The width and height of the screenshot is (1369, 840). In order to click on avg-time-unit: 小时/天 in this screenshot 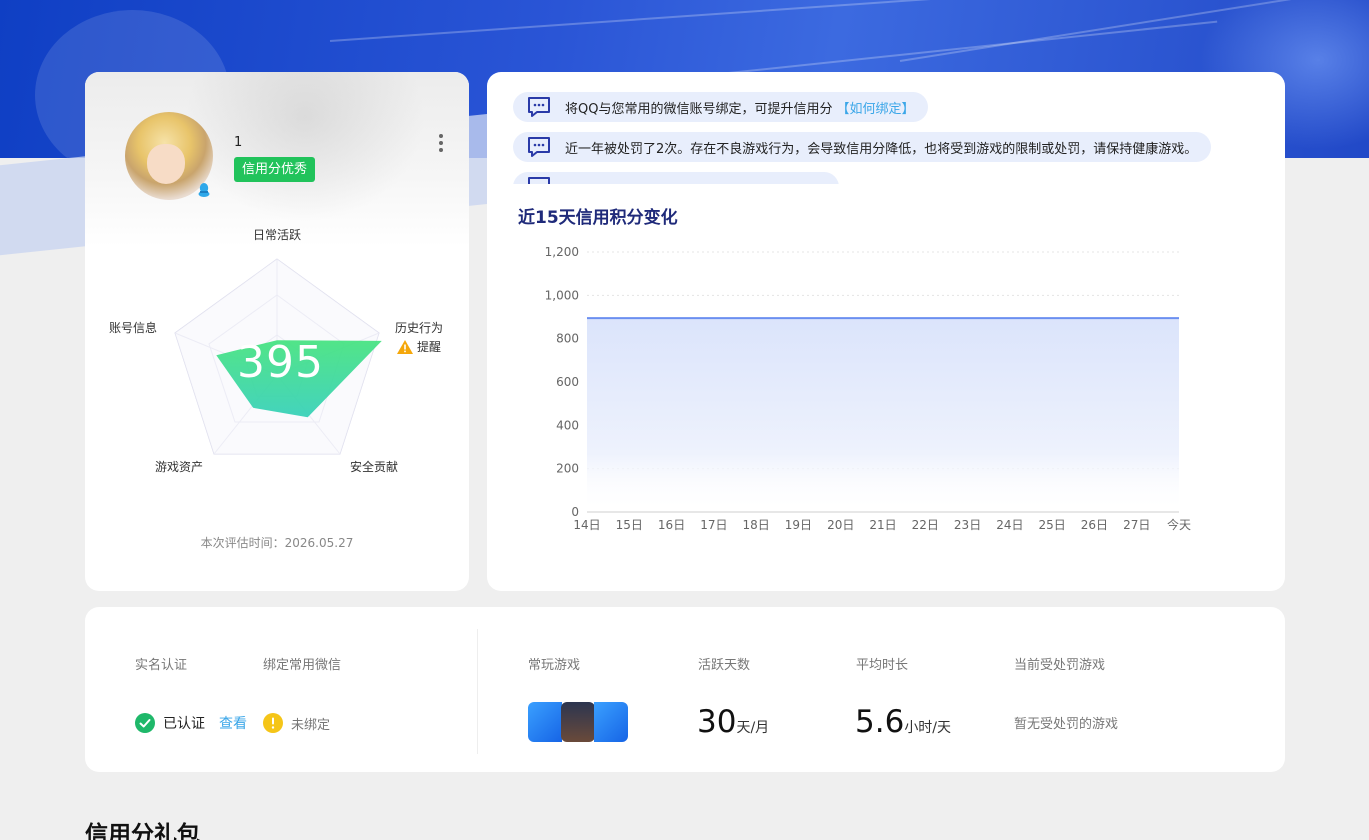, I will do `click(928, 728)`.